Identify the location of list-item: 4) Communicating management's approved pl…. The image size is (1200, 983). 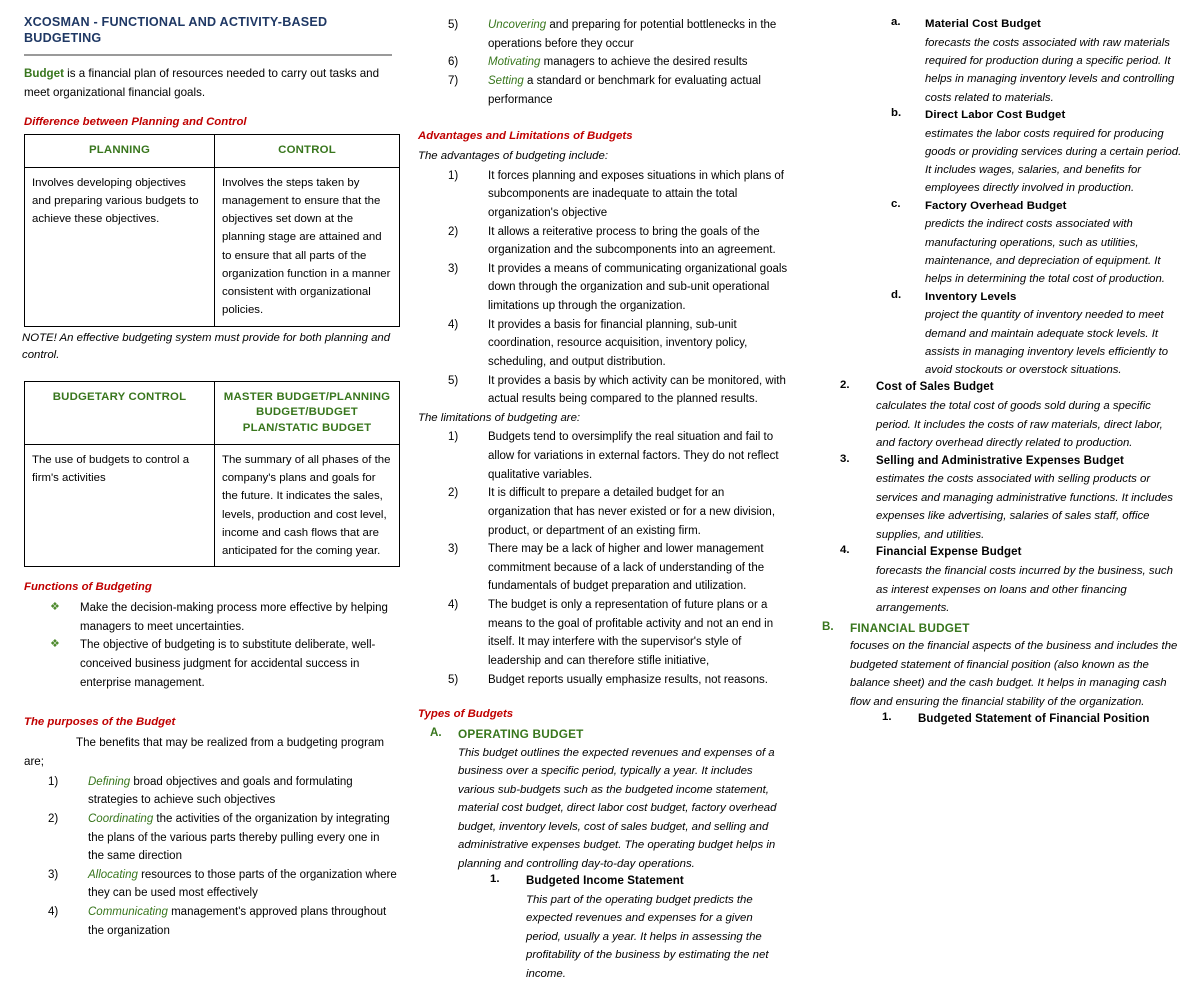
(223, 921).